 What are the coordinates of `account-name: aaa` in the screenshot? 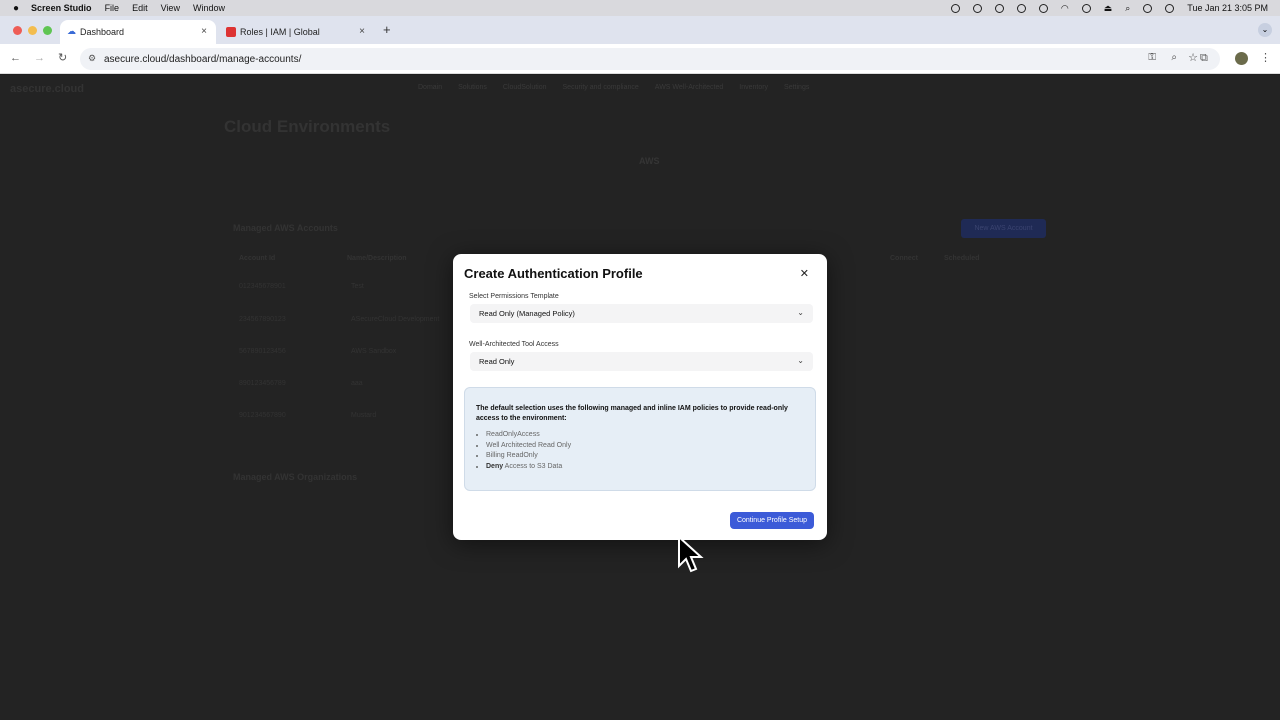 It's located at (357, 383).